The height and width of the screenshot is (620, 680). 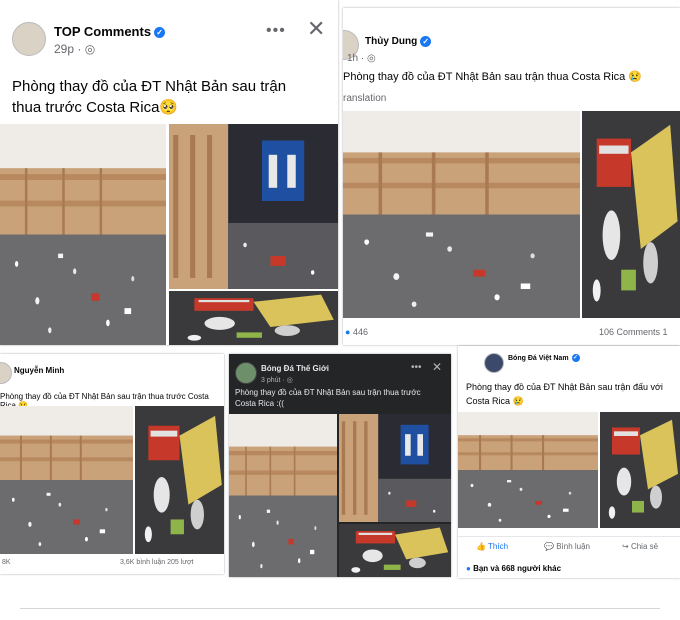 I want to click on post-time: 29p, so click(x=64, y=49).